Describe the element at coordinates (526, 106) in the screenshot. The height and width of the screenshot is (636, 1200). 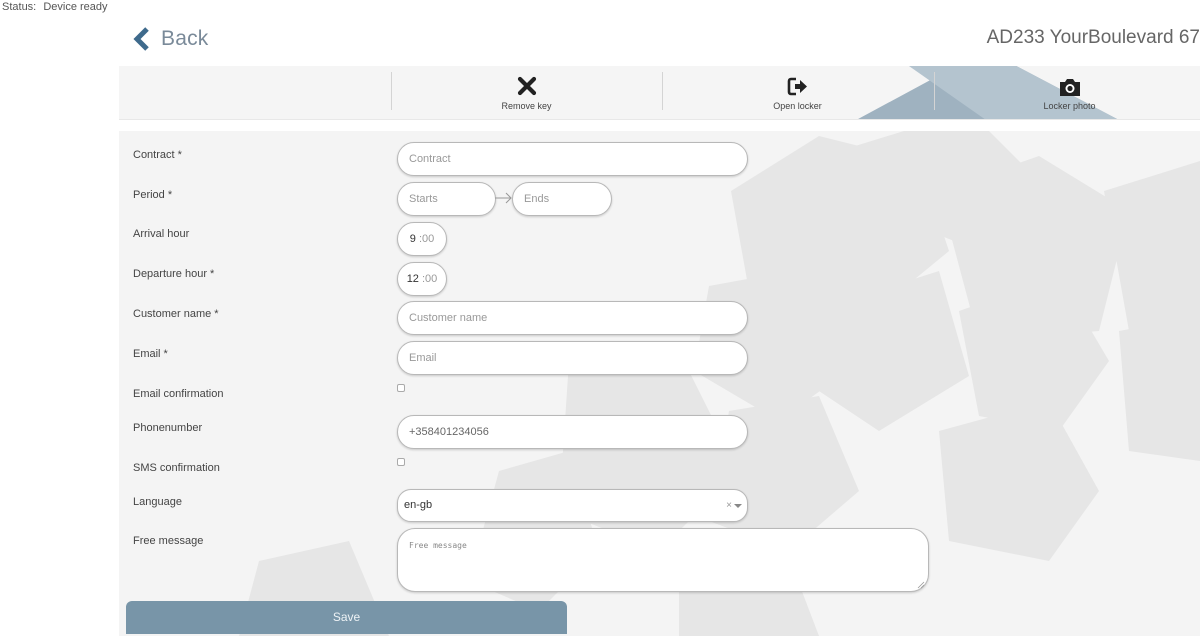
I see `remove-key-label: Remove key` at that location.